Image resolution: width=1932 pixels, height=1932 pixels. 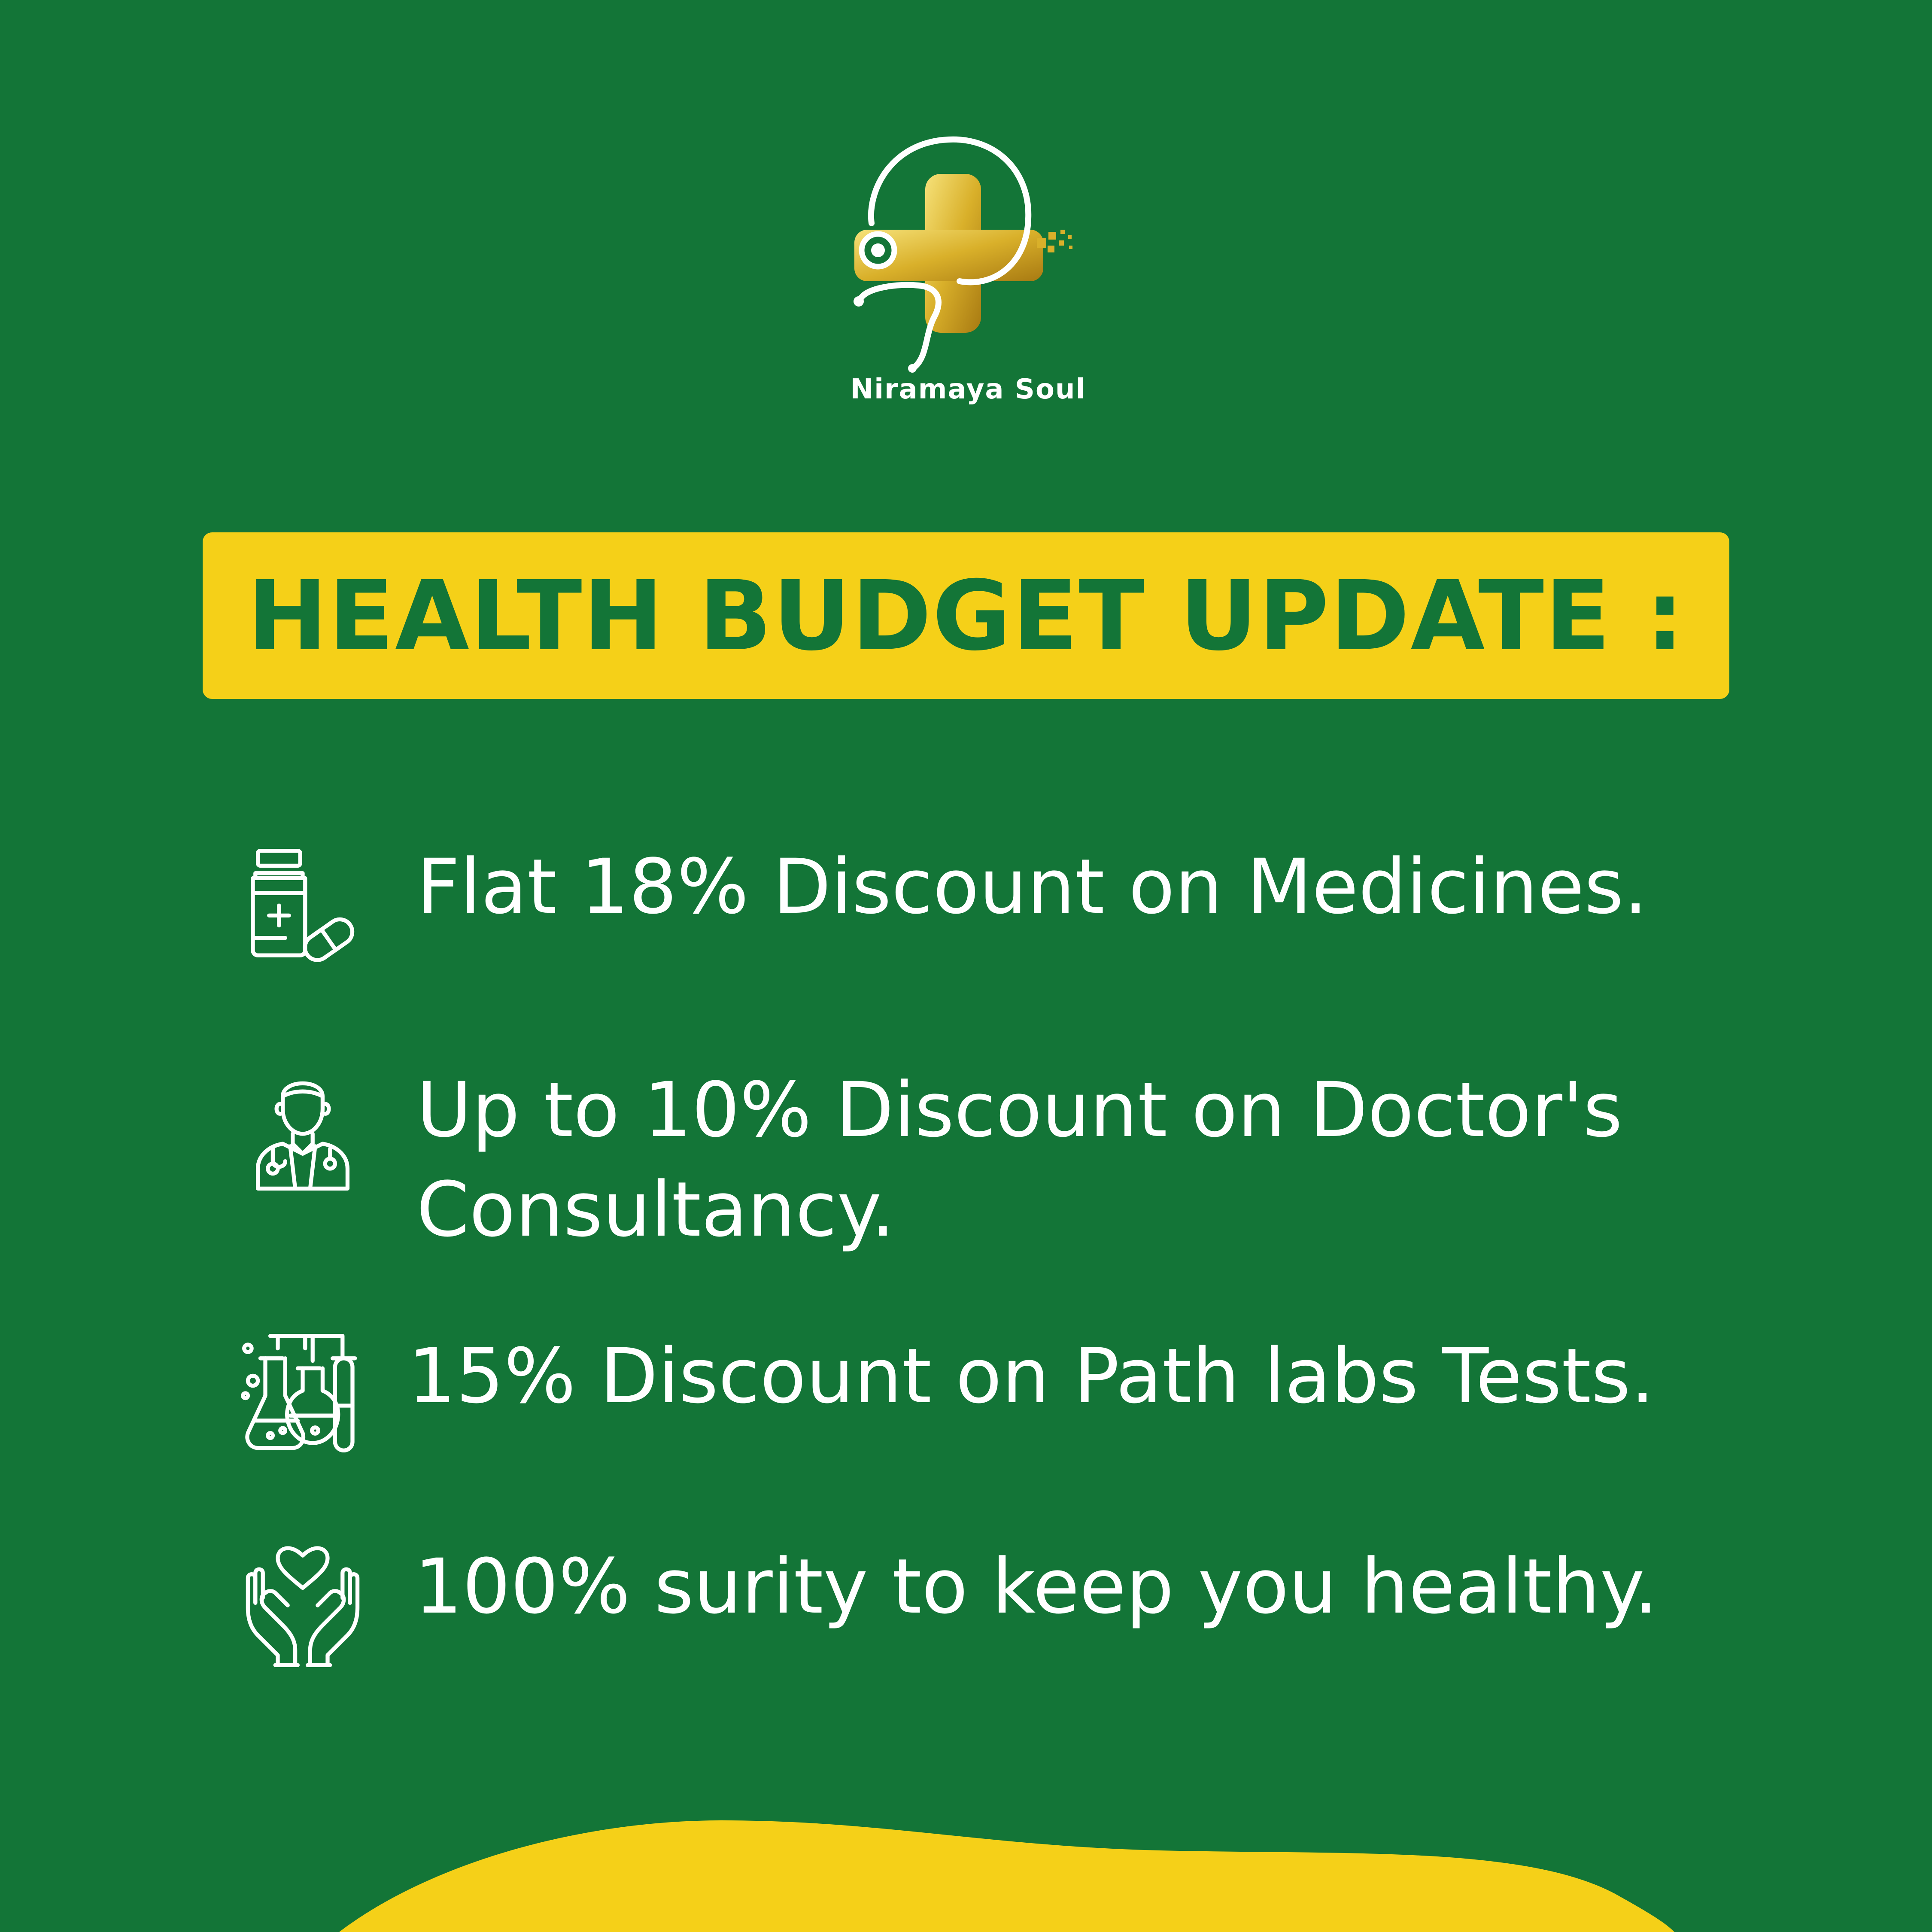 What do you see at coordinates (1020, 1110) in the screenshot?
I see `benefit-text-line: Up to 10% Discount on Doctor's` at bounding box center [1020, 1110].